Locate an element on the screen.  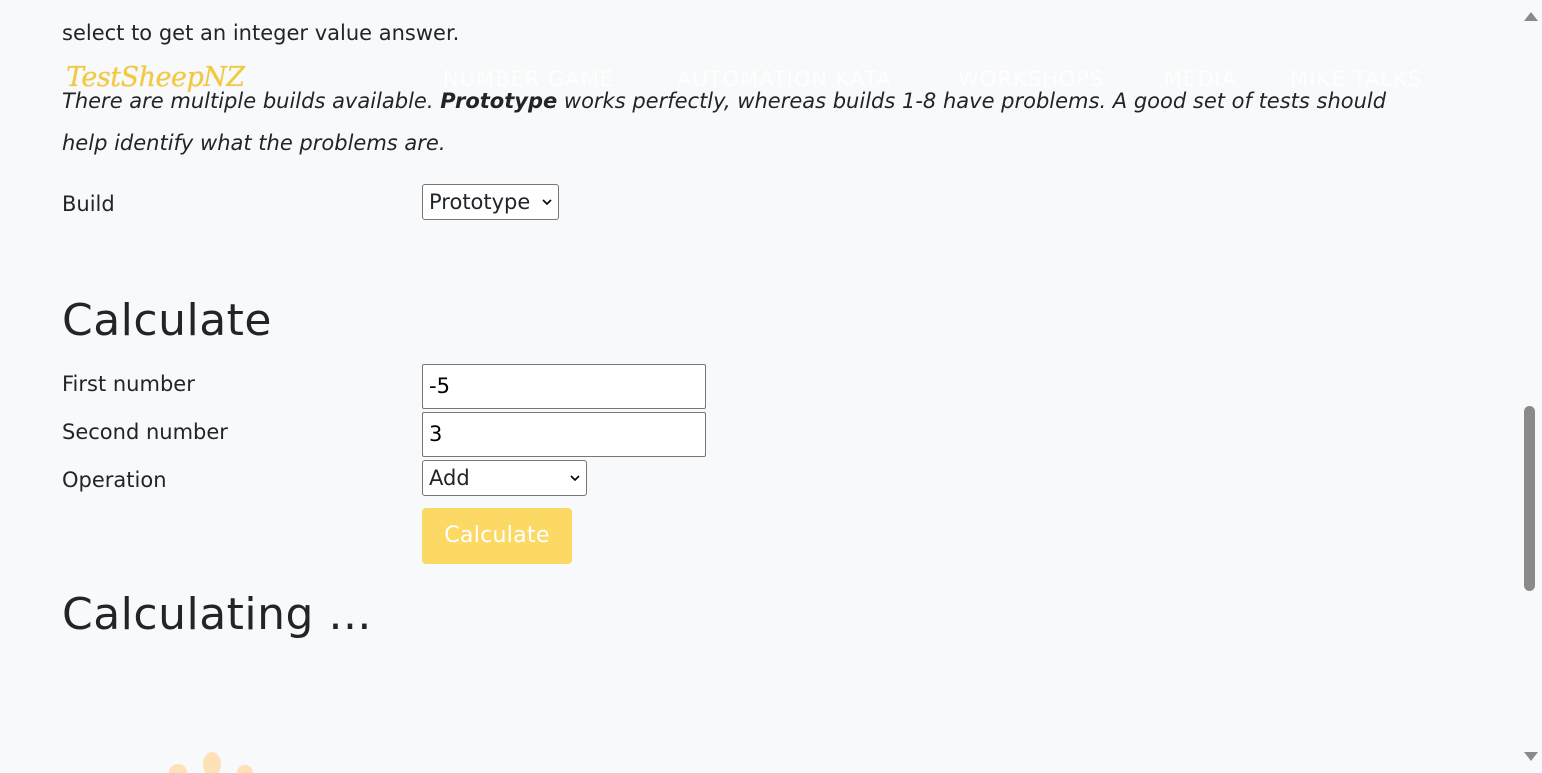
first-number-label: First number is located at coordinates (128, 384).